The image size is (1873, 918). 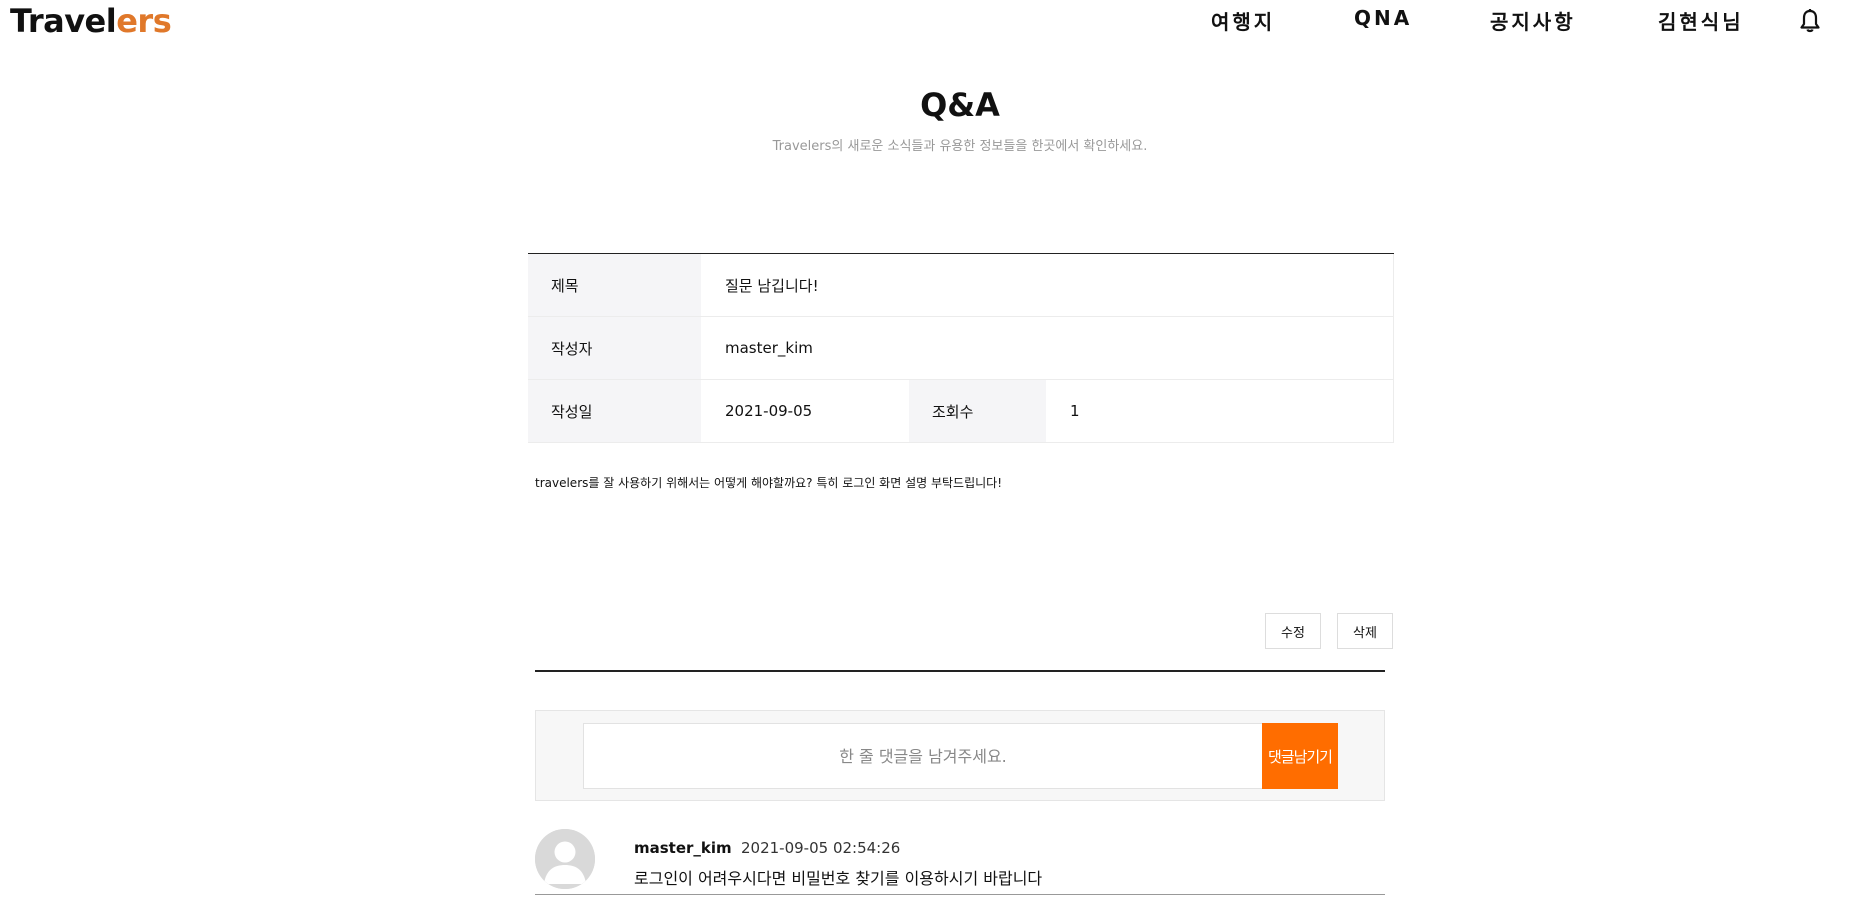 I want to click on comment-input, so click(x=923, y=756).